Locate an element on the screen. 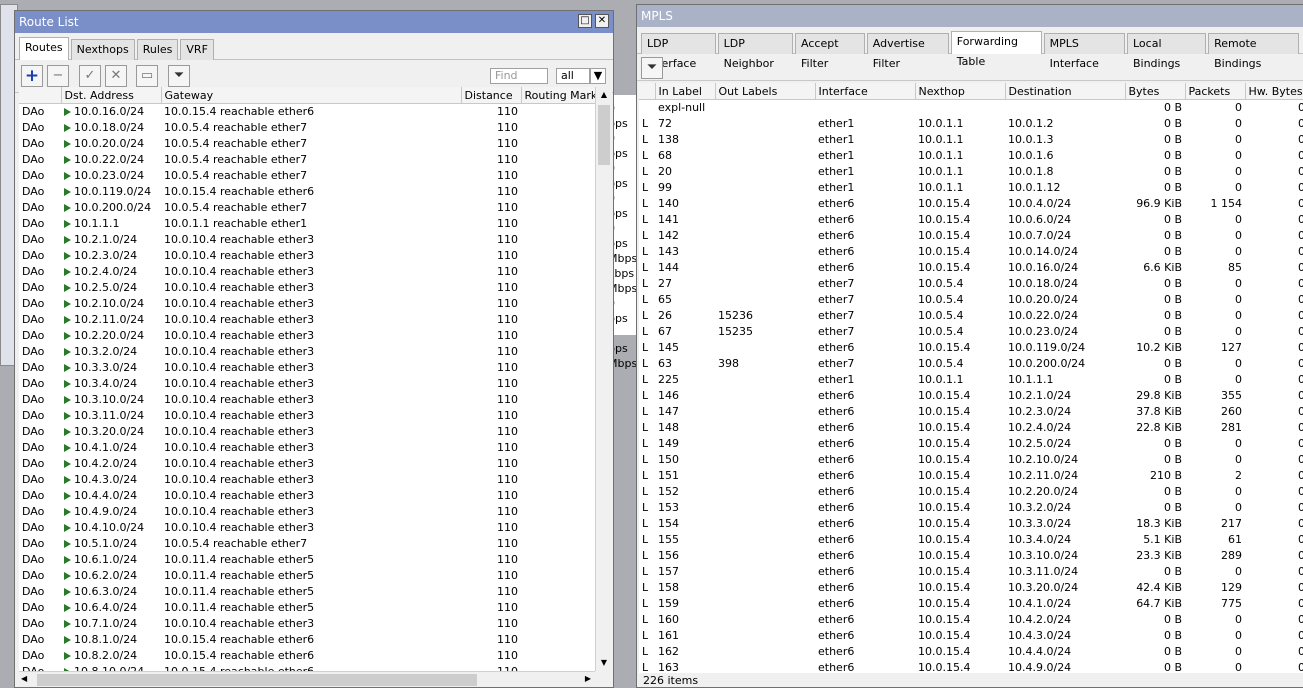  table-row: L160ether610.0.15.410.4.2.0/240 B00 B is located at coordinates (971, 619).